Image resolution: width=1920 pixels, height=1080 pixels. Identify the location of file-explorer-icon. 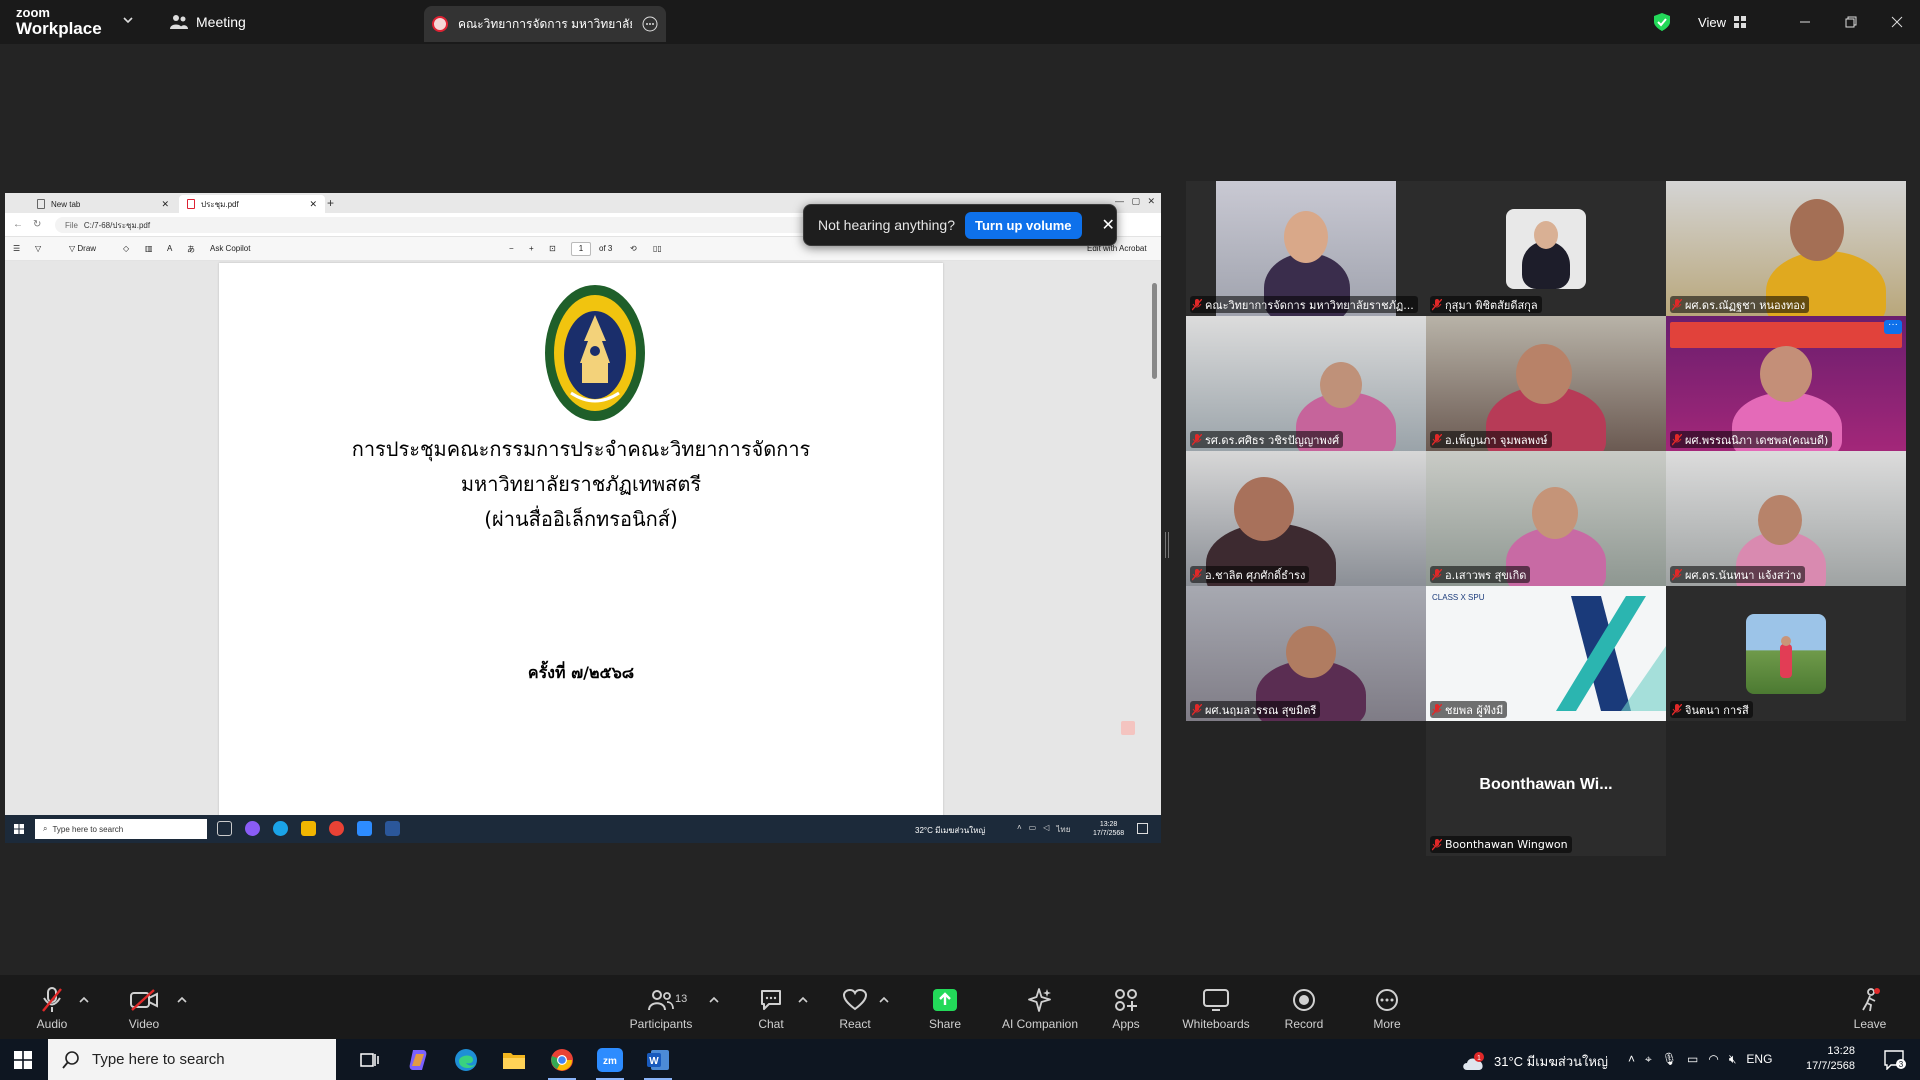
(308, 828).